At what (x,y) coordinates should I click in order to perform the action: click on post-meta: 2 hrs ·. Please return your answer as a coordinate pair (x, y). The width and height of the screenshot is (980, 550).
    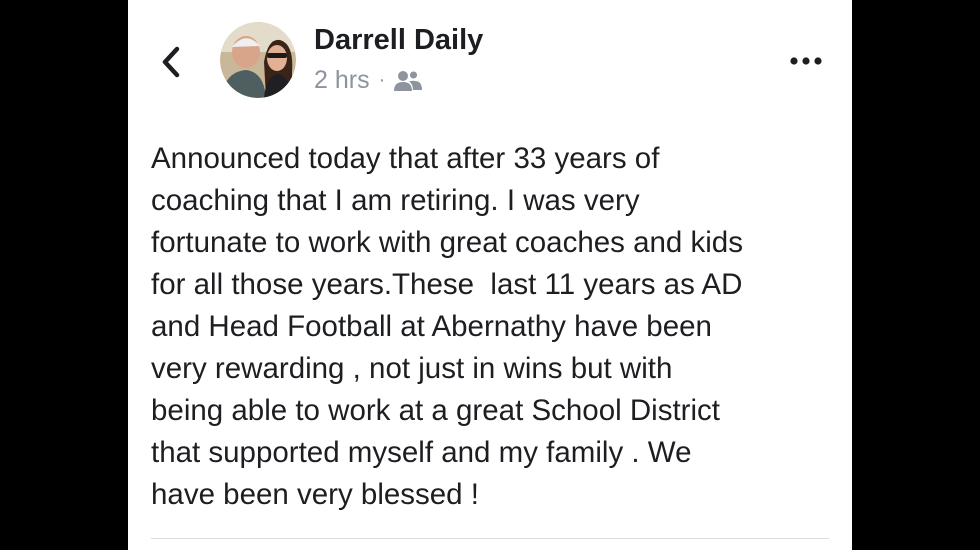
    Looking at the image, I should click on (368, 80).